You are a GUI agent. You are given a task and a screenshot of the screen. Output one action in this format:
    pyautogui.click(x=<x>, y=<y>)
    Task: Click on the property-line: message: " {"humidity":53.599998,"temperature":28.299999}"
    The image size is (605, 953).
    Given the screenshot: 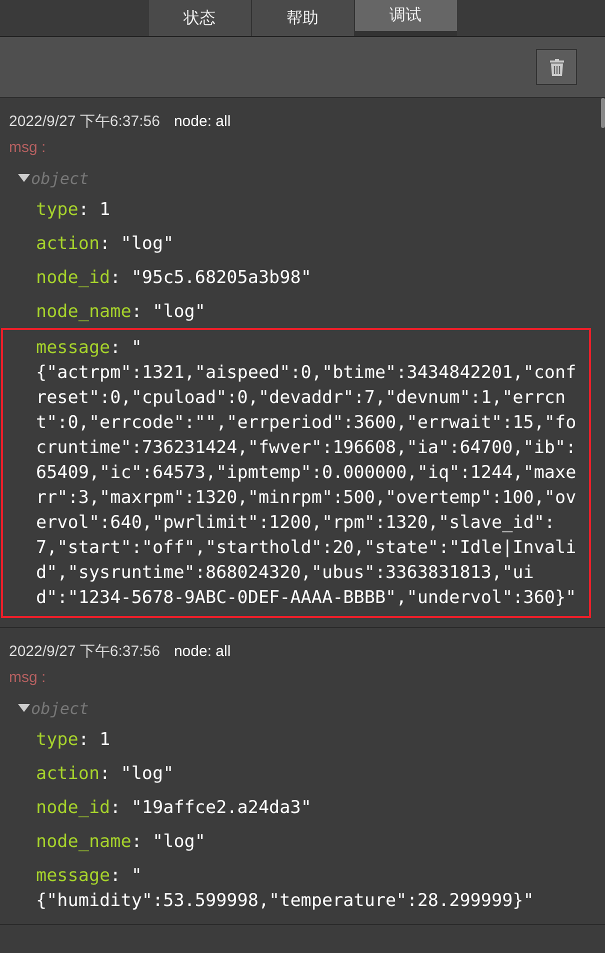 What is the action you would take?
    pyautogui.click(x=285, y=889)
    